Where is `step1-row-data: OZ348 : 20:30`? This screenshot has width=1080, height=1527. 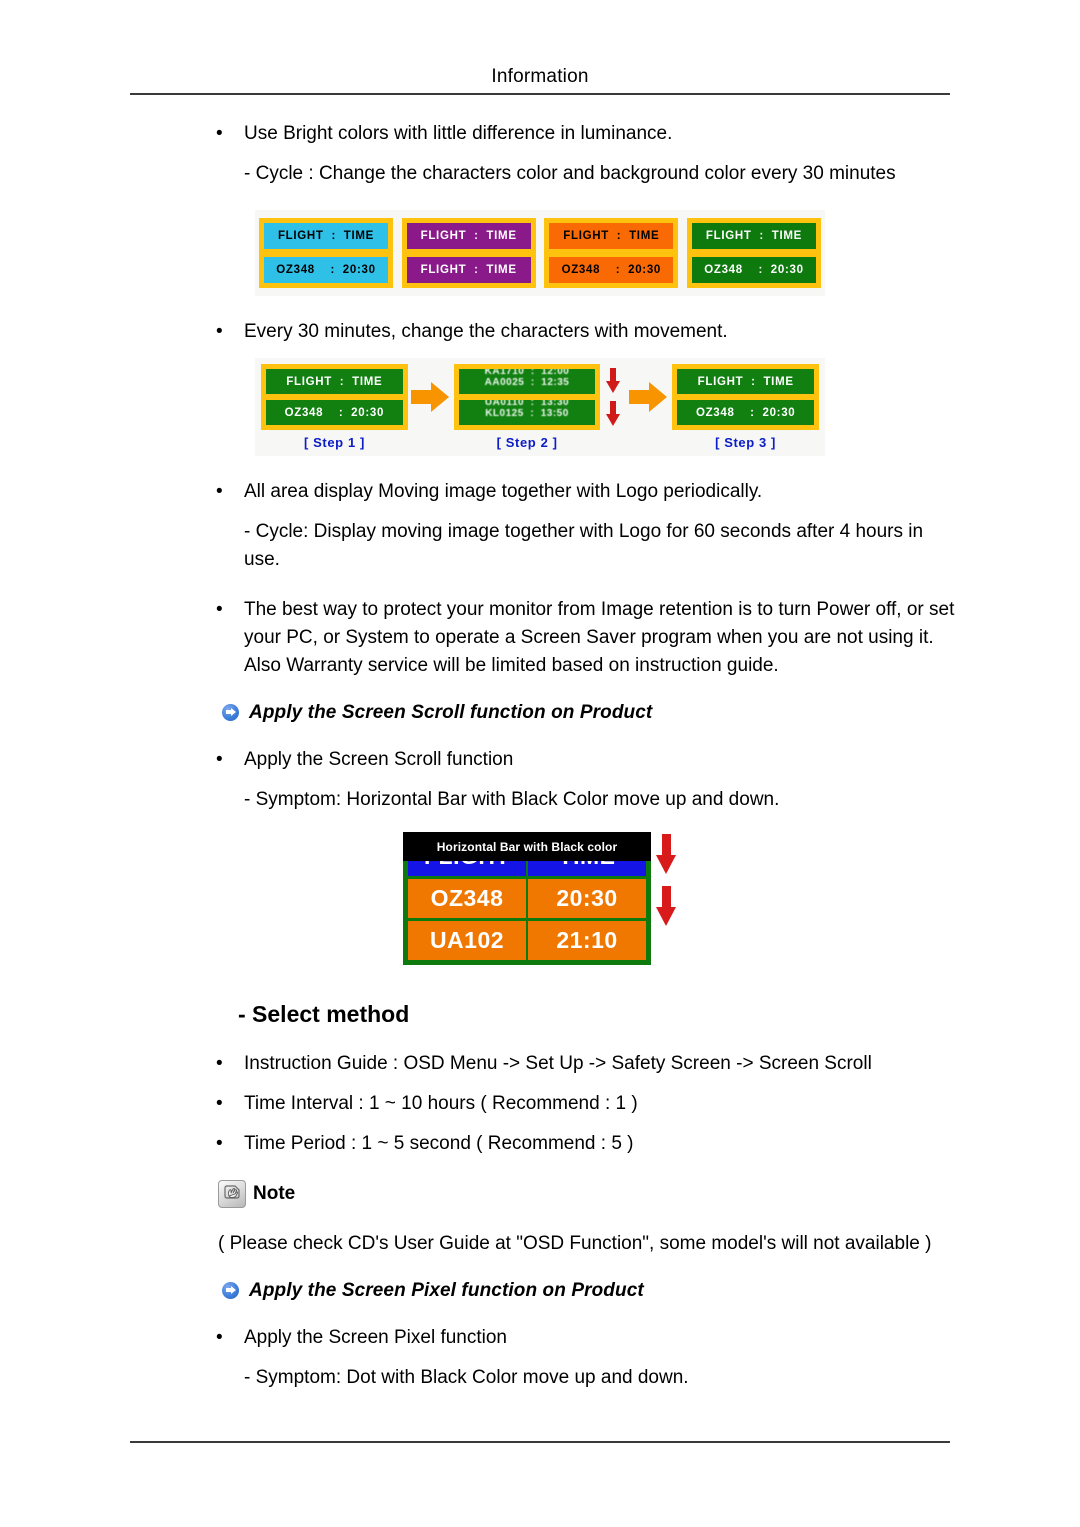
step1-row-data: OZ348 : 20:30 is located at coordinates (334, 412).